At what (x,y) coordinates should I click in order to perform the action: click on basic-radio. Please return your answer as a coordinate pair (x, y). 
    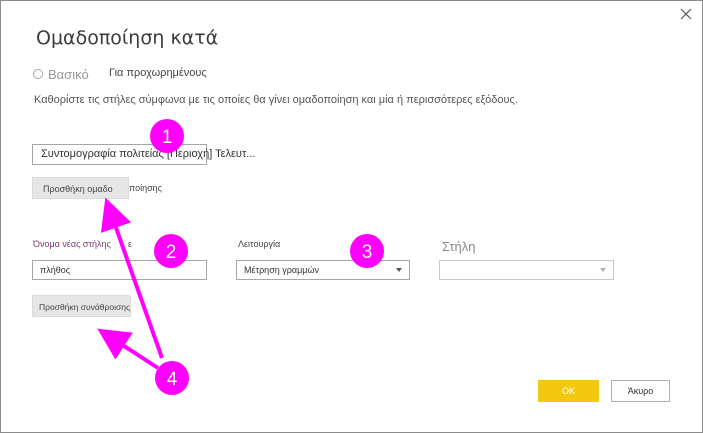
    Looking at the image, I should click on (38, 74).